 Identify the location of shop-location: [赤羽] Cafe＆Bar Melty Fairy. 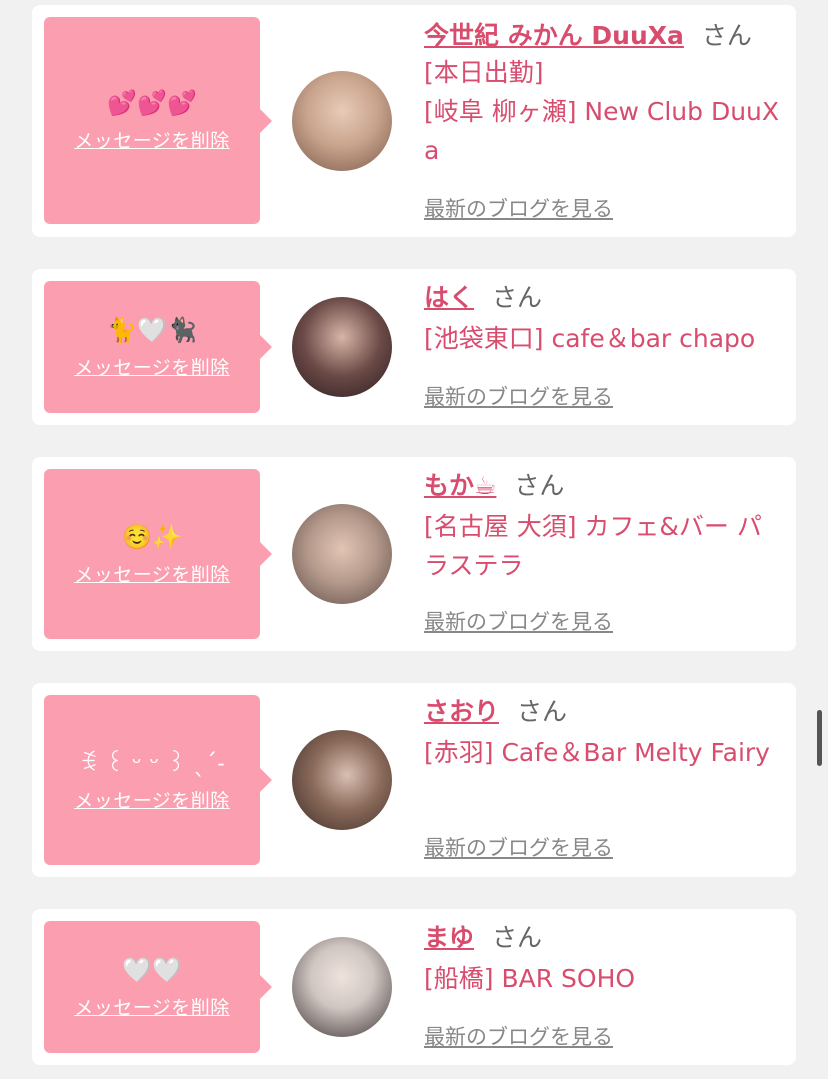
(597, 752).